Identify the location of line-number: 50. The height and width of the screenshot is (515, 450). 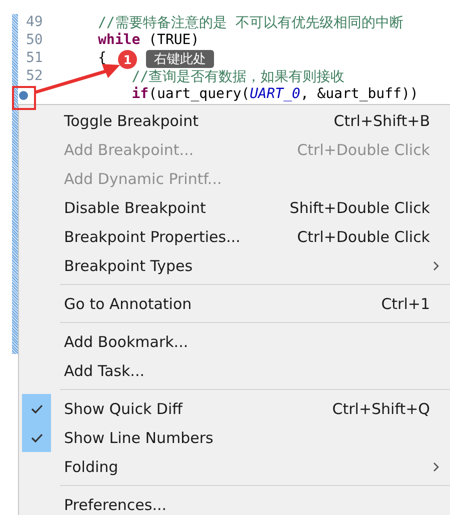
(34, 41).